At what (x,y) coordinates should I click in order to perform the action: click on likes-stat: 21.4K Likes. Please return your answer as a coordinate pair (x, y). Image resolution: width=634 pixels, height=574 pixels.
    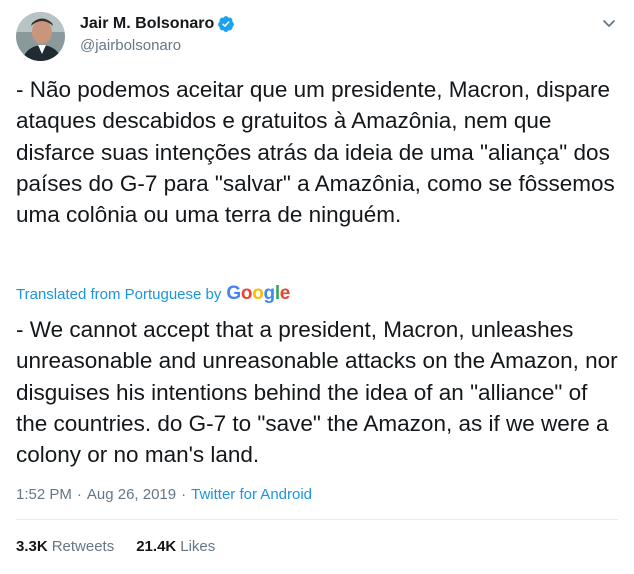
    Looking at the image, I should click on (175, 547).